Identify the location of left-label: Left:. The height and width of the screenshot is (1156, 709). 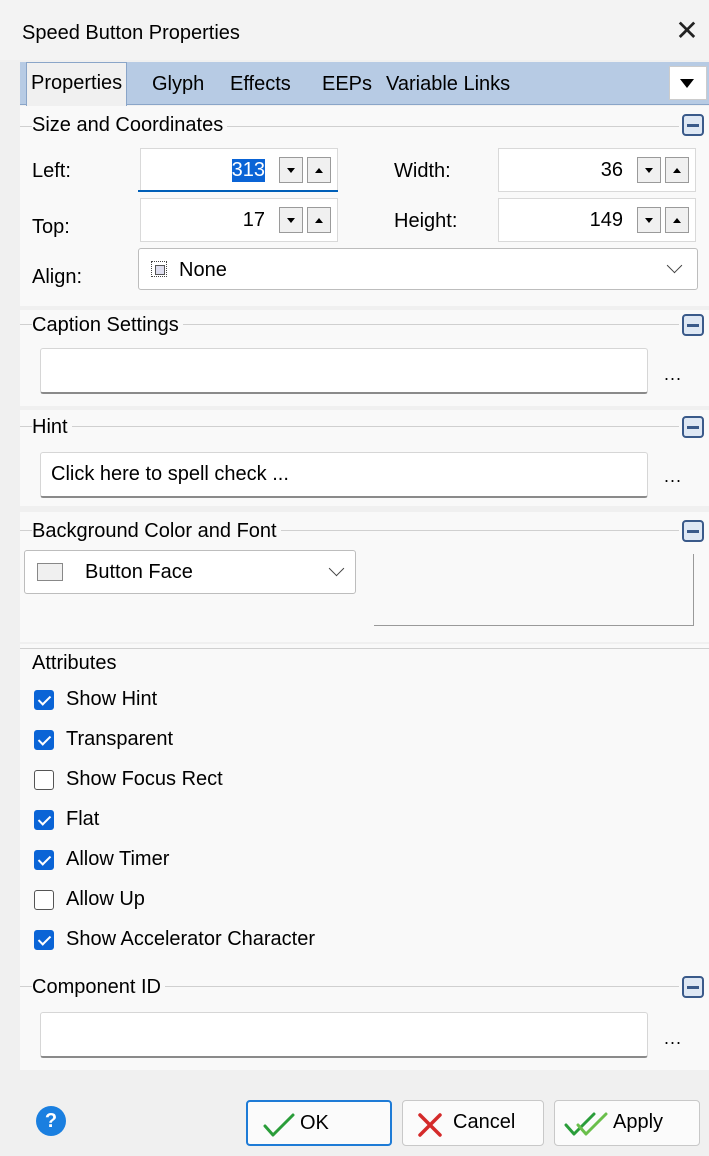
(51, 171).